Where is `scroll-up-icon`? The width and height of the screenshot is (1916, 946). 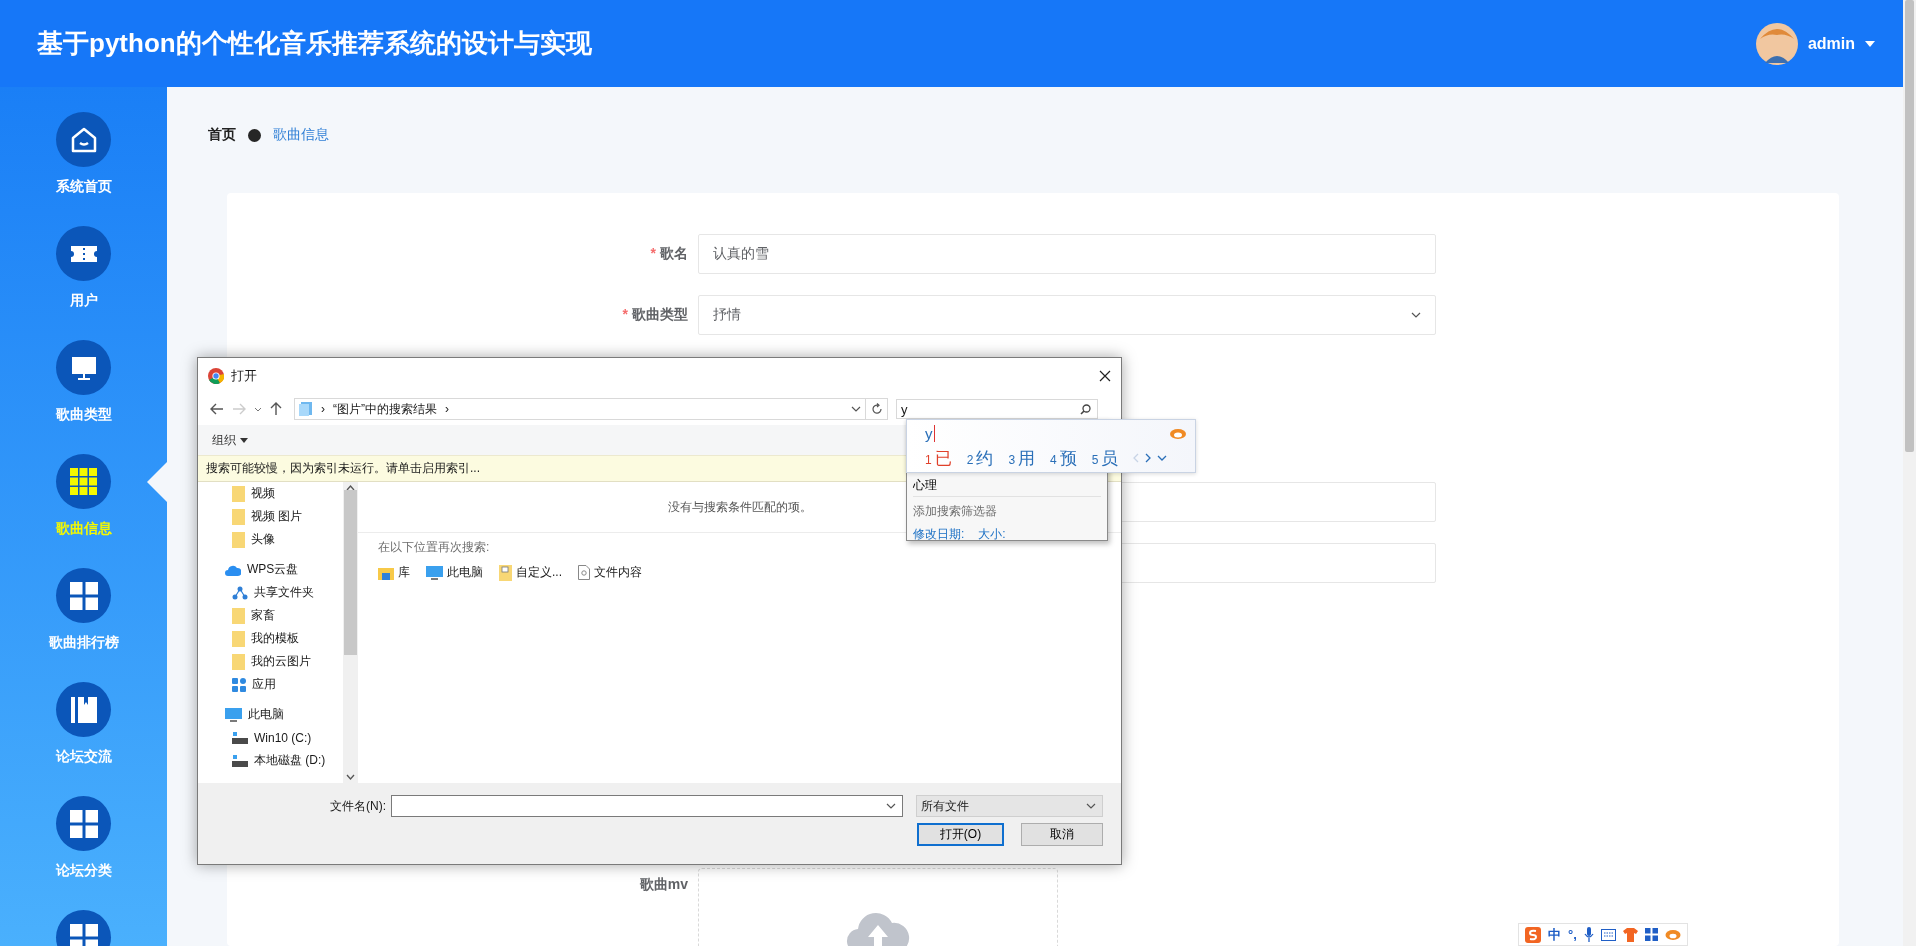 scroll-up-icon is located at coordinates (350, 488).